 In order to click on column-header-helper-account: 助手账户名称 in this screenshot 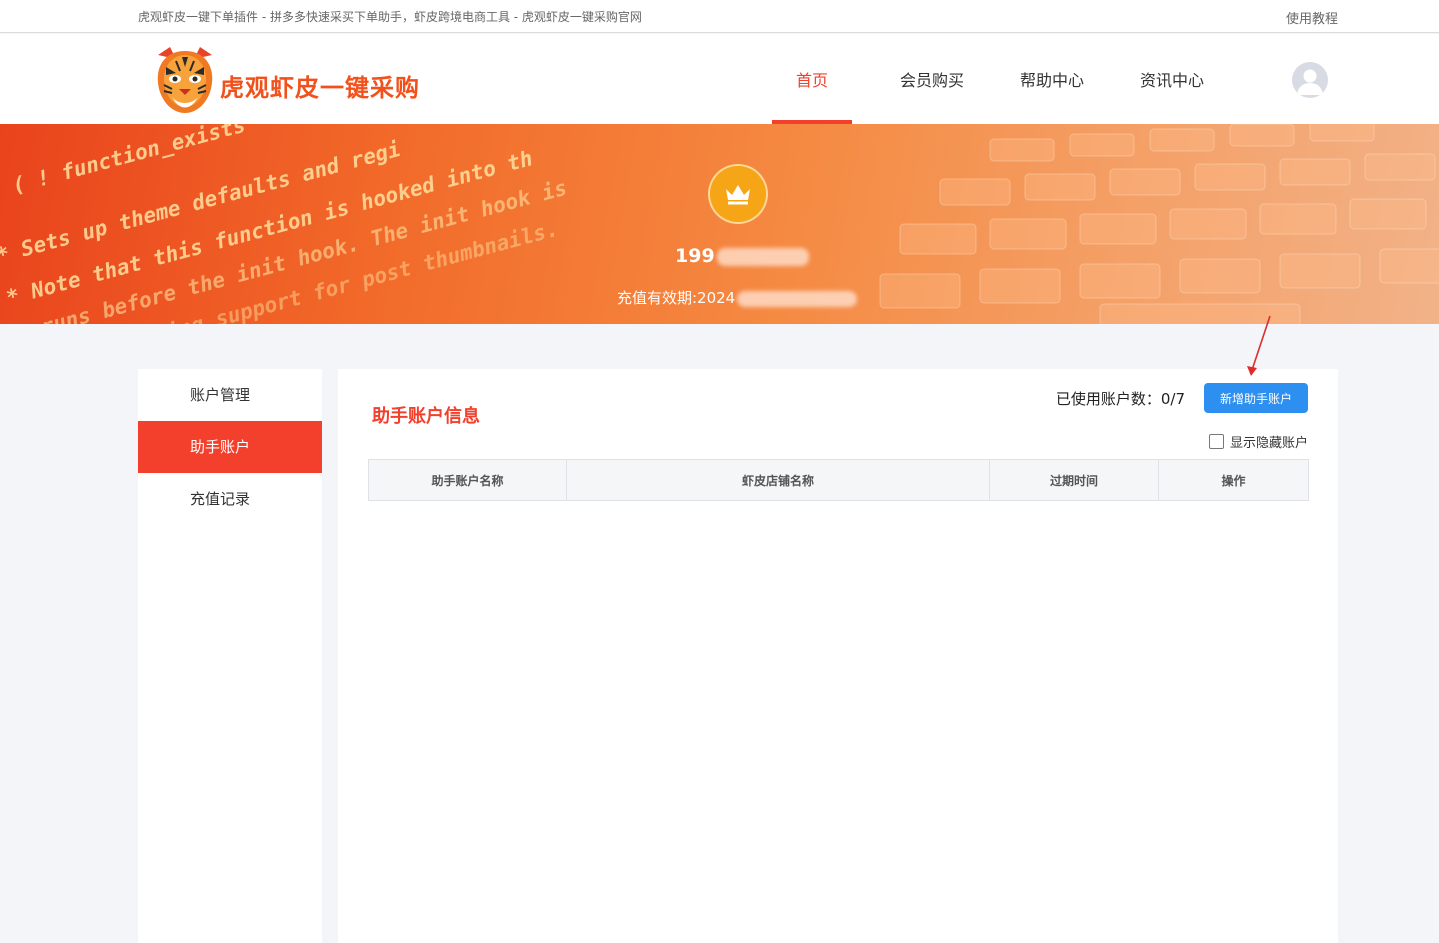, I will do `click(467, 480)`.